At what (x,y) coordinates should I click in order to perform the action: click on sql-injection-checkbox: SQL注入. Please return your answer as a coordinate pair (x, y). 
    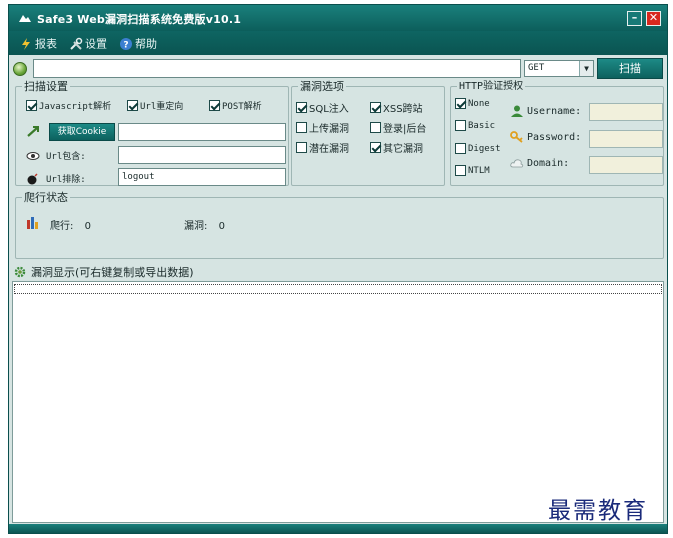
    Looking at the image, I should click on (322, 107).